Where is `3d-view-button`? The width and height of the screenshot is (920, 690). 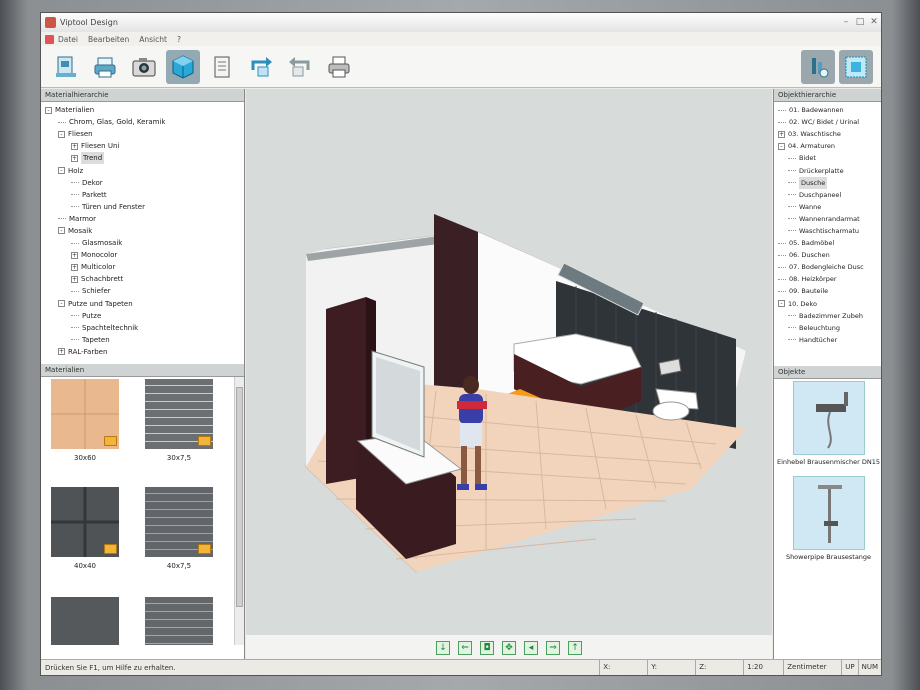 3d-view-button is located at coordinates (183, 66).